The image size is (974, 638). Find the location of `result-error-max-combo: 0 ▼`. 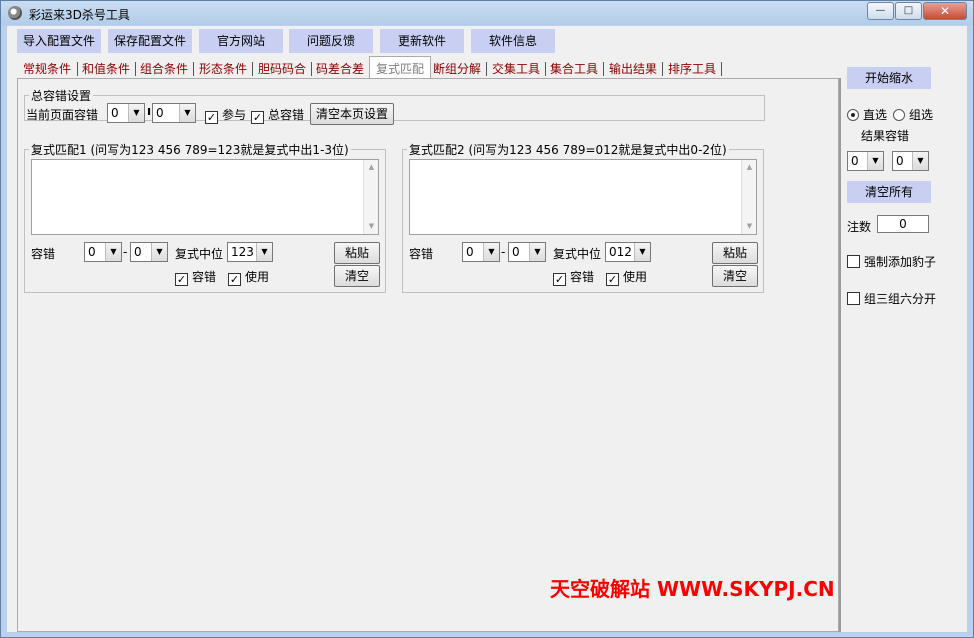

result-error-max-combo: 0 ▼ is located at coordinates (910, 161).